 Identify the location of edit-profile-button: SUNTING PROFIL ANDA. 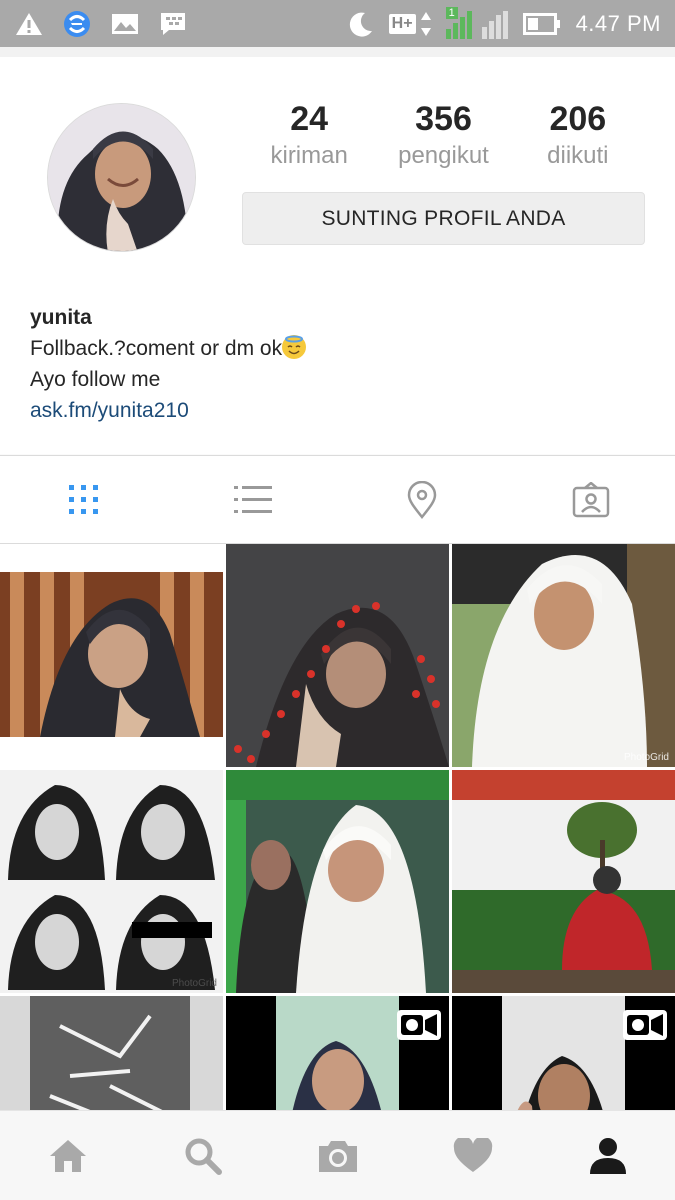
(443, 218).